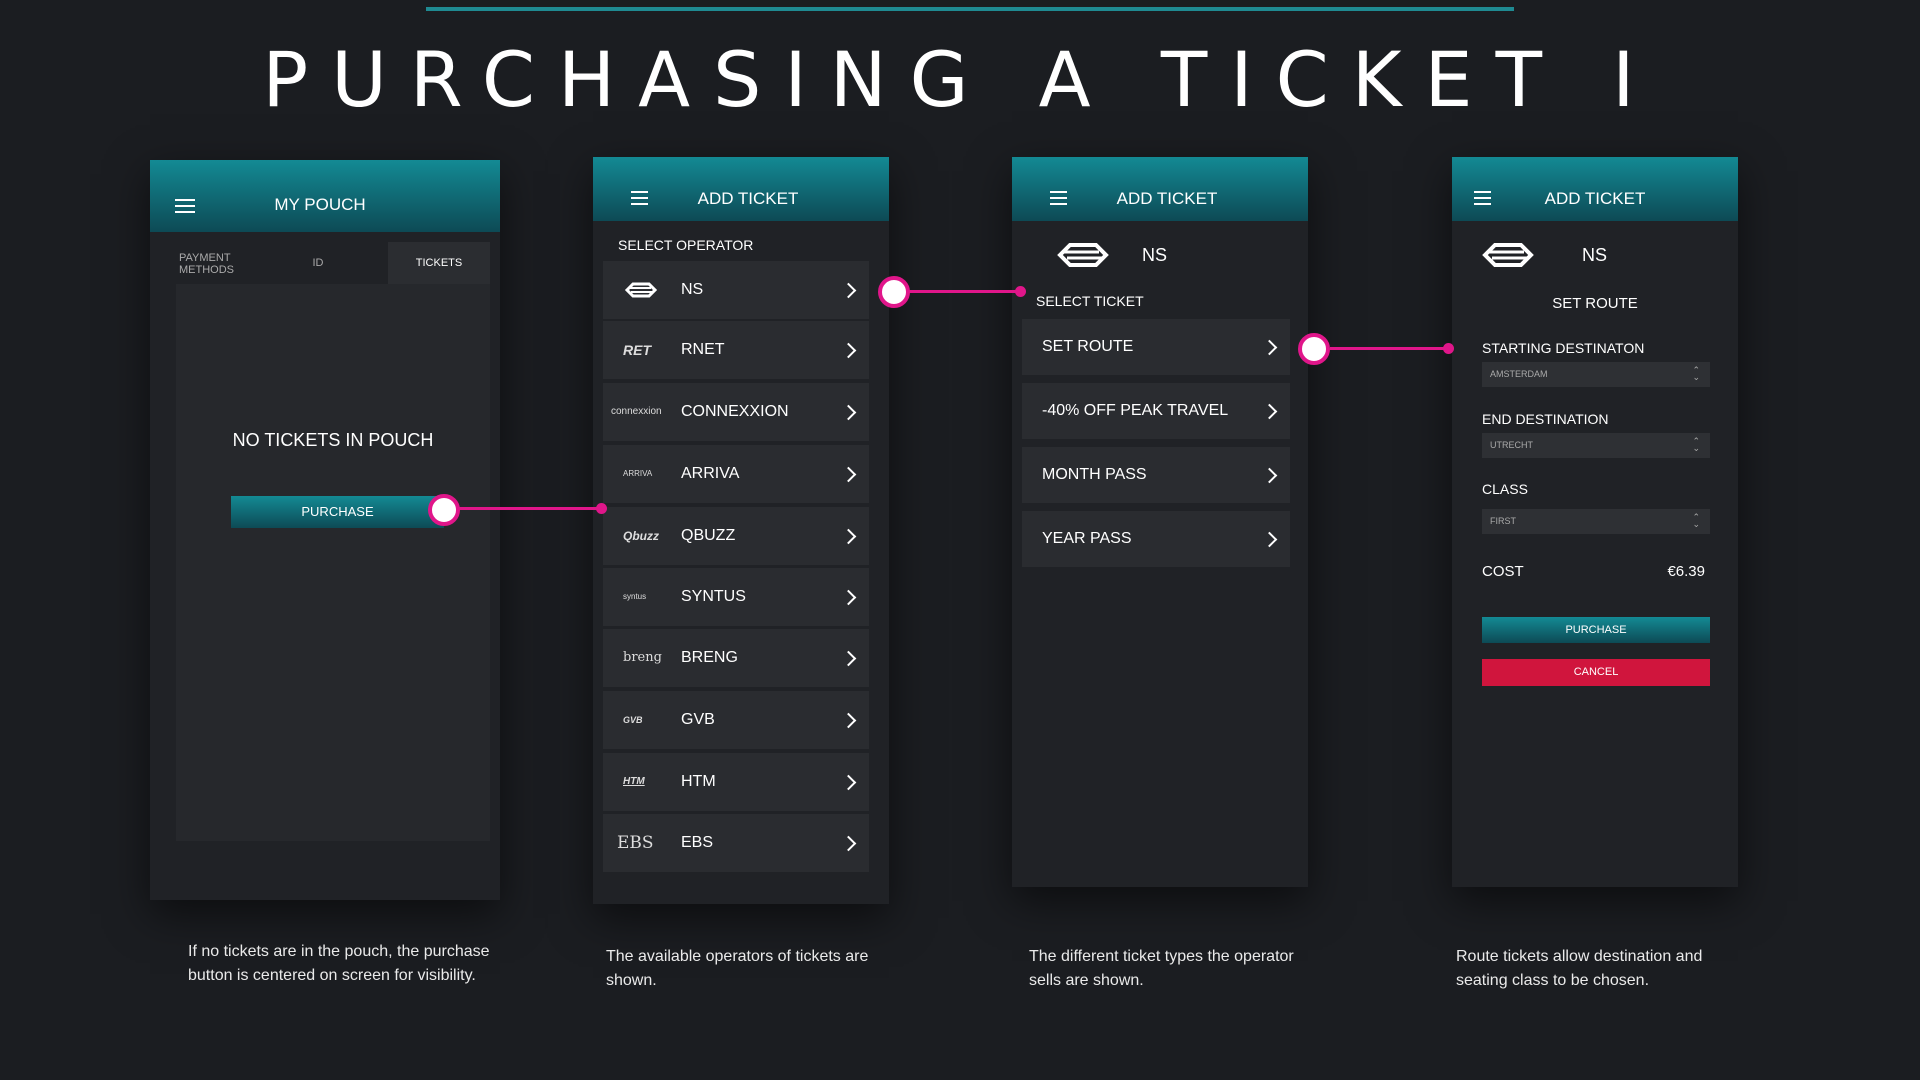 The width and height of the screenshot is (1920, 1080). Describe the element at coordinates (333, 562) in the screenshot. I see `tickets-panel` at that location.